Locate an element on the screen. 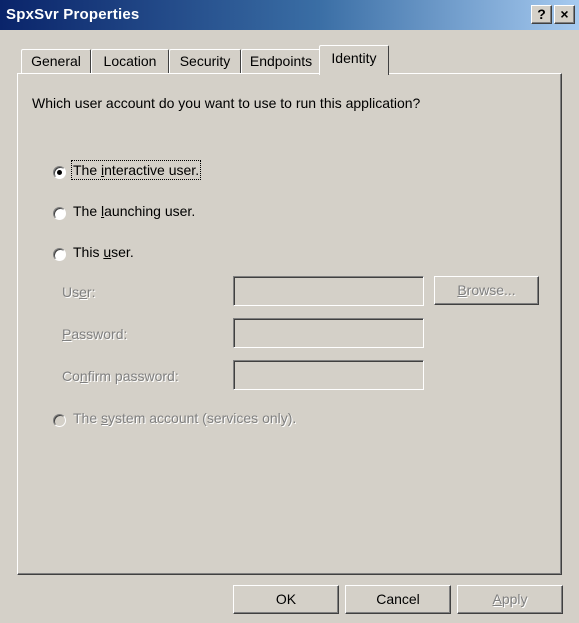  radio-label: The system account (services only). is located at coordinates (185, 418).